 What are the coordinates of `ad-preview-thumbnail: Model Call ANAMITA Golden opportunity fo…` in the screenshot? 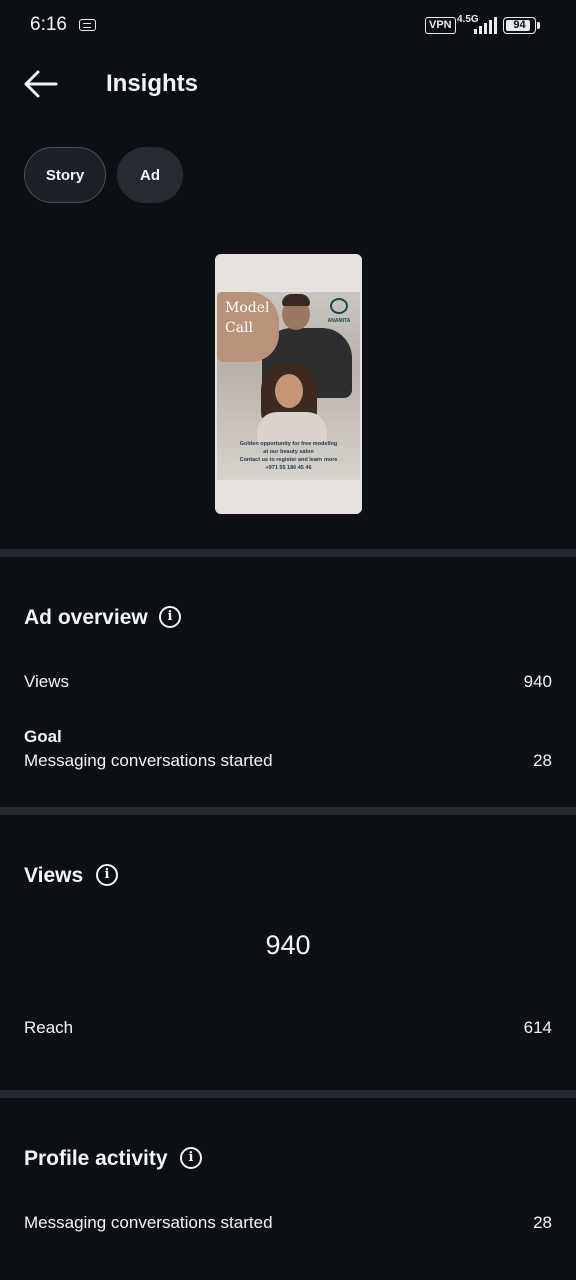 It's located at (288, 384).